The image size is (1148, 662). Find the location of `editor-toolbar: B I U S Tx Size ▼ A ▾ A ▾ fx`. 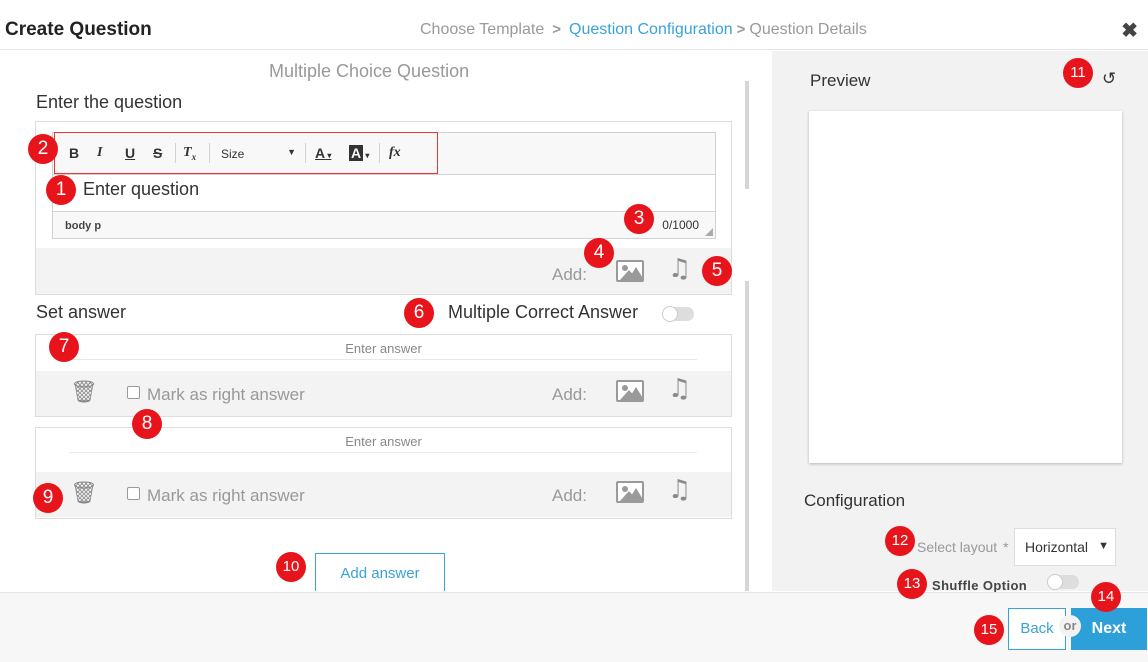

editor-toolbar: B I U S Tx Size ▼ A ▾ A ▾ fx is located at coordinates (384, 153).